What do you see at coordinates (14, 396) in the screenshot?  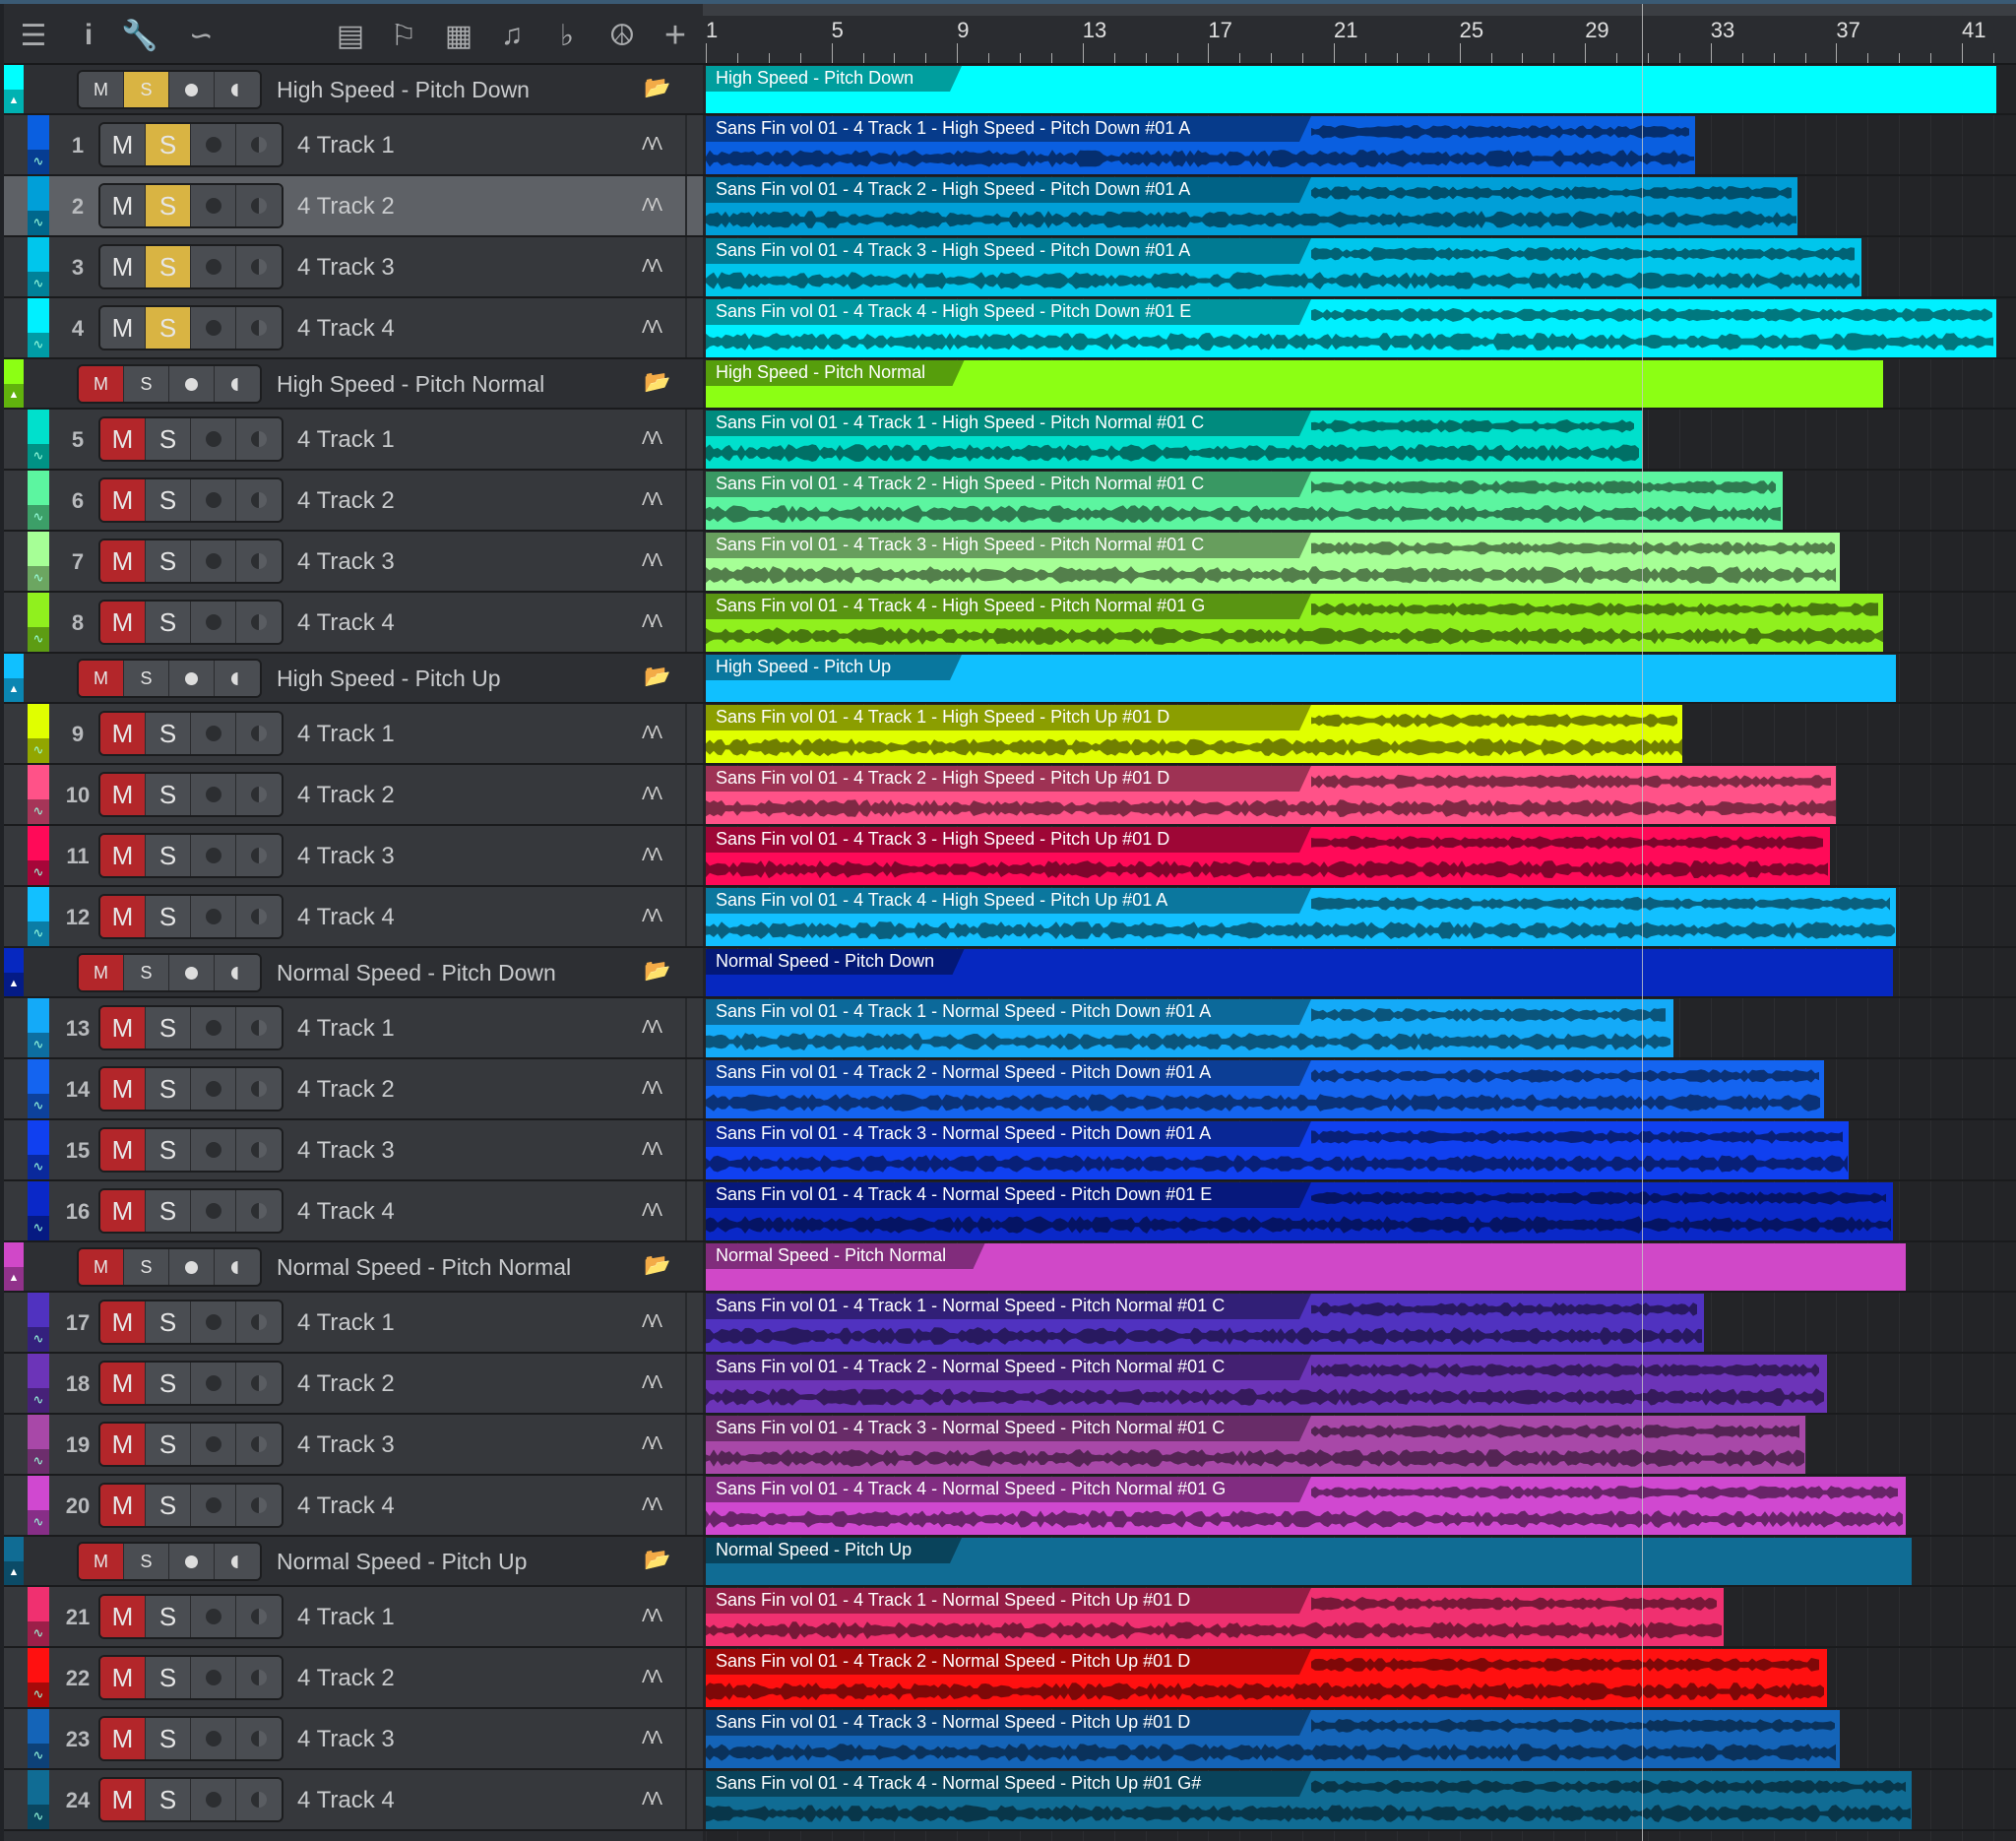 I see `collapse-triangle-icon: ▲` at bounding box center [14, 396].